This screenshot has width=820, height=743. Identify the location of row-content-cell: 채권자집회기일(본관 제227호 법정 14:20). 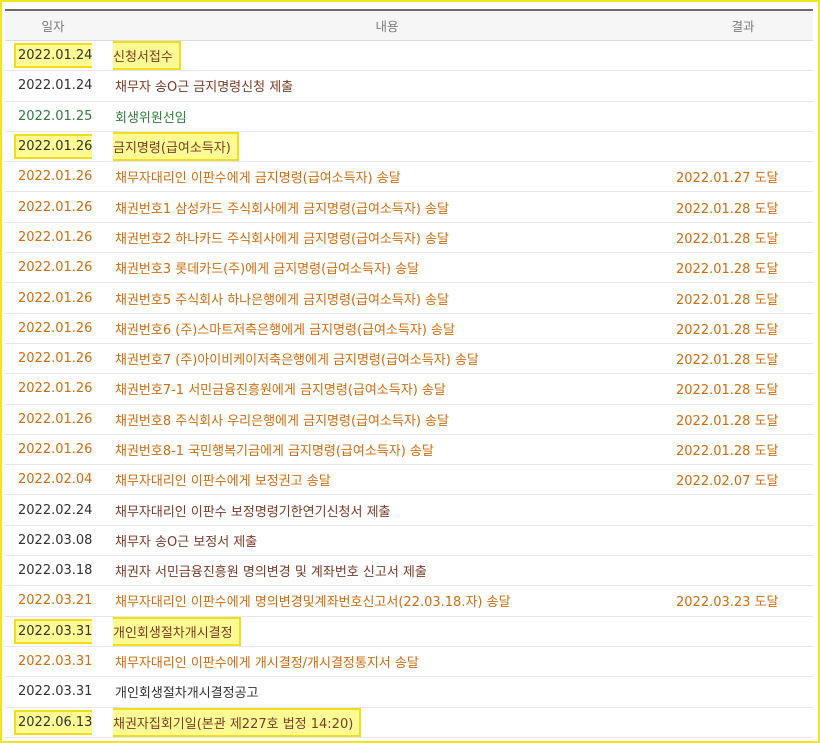
(387, 722).